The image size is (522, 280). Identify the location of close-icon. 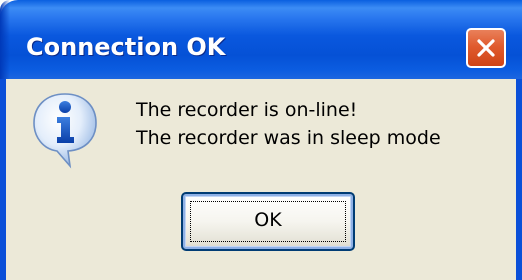
(486, 48).